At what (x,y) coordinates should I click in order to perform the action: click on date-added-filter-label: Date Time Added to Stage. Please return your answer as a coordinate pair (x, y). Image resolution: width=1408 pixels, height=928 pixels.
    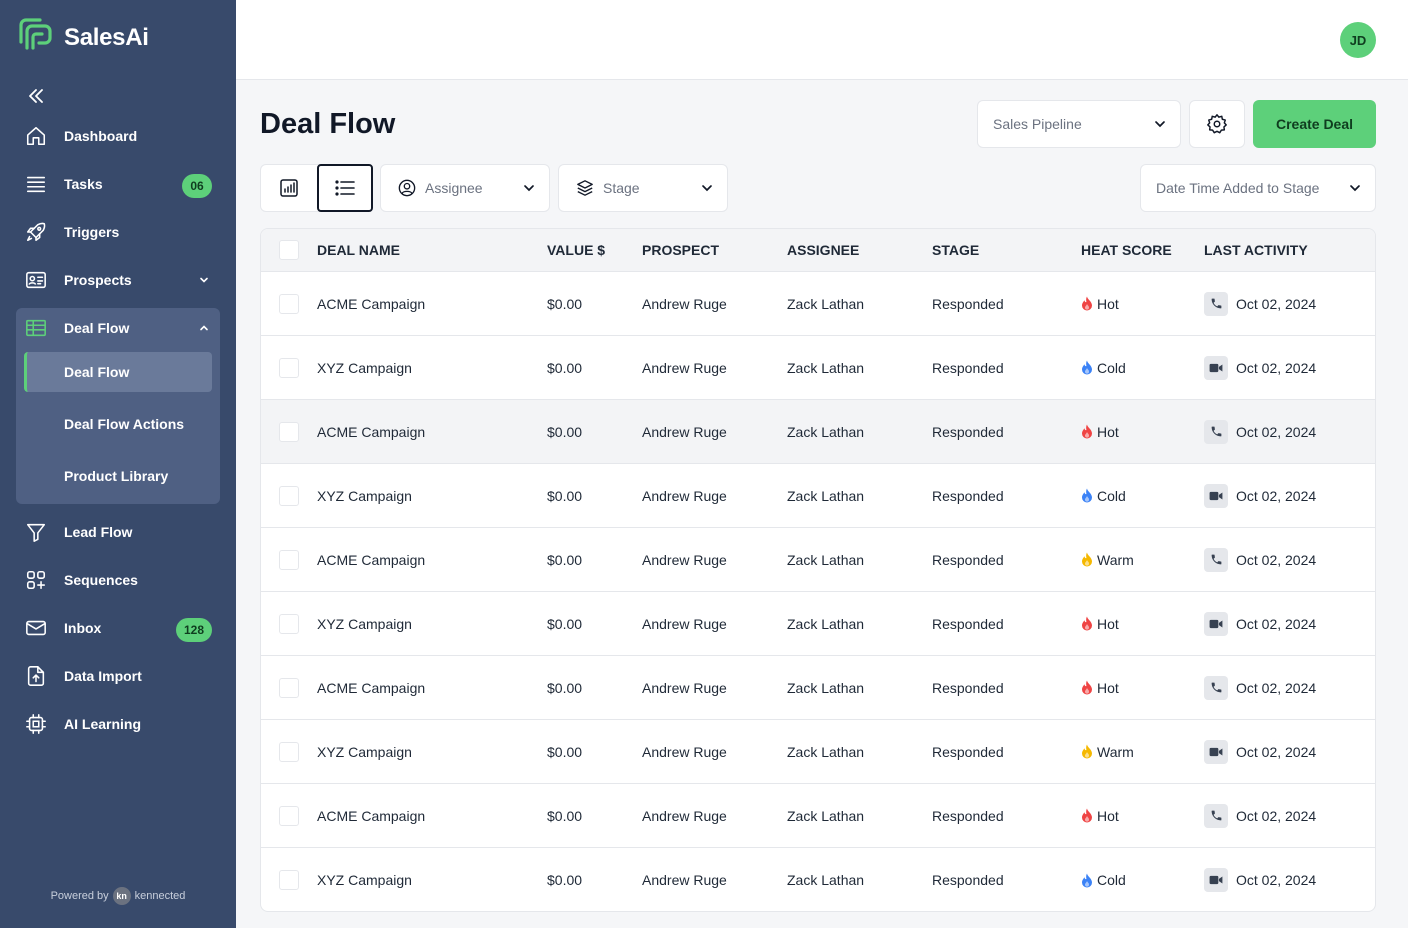
    Looking at the image, I should click on (1238, 188).